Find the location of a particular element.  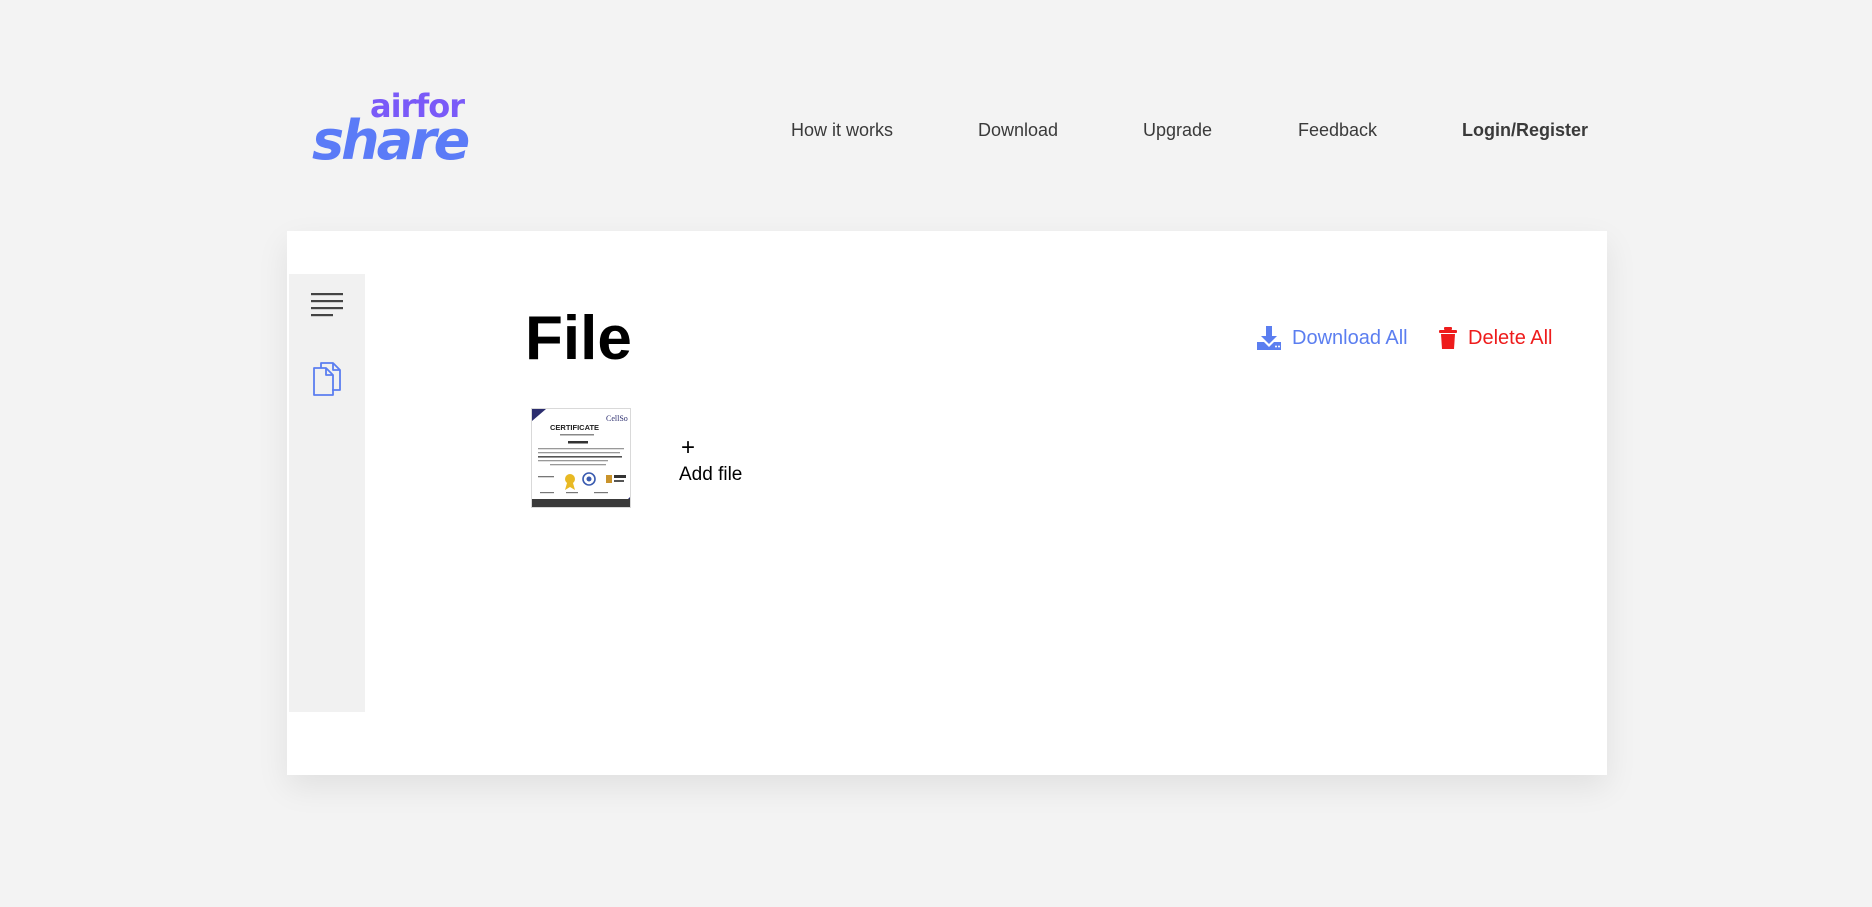

sidebar is located at coordinates (327, 493).